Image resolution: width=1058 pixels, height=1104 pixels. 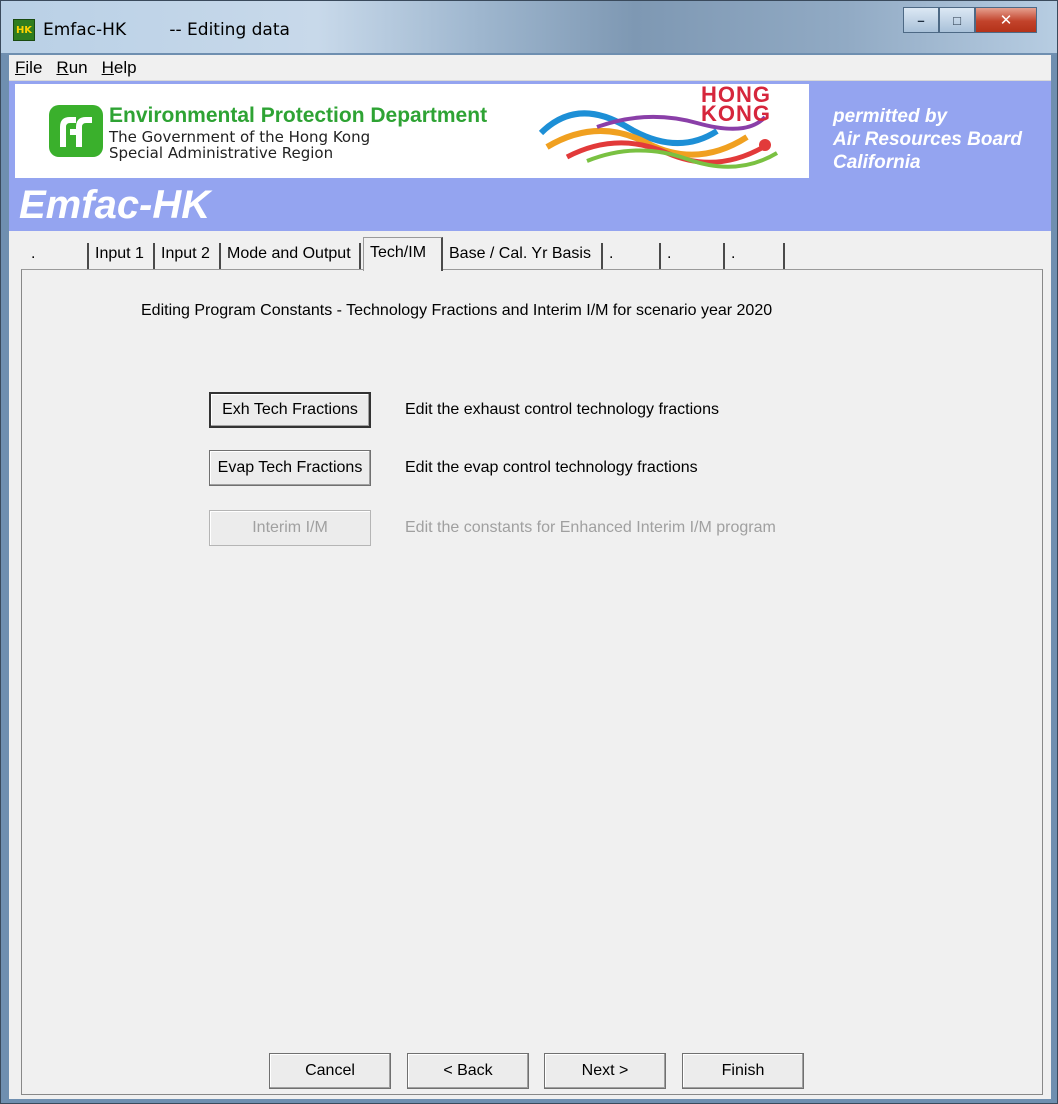 I want to click on tab-blank-4: ., so click(x=755, y=256).